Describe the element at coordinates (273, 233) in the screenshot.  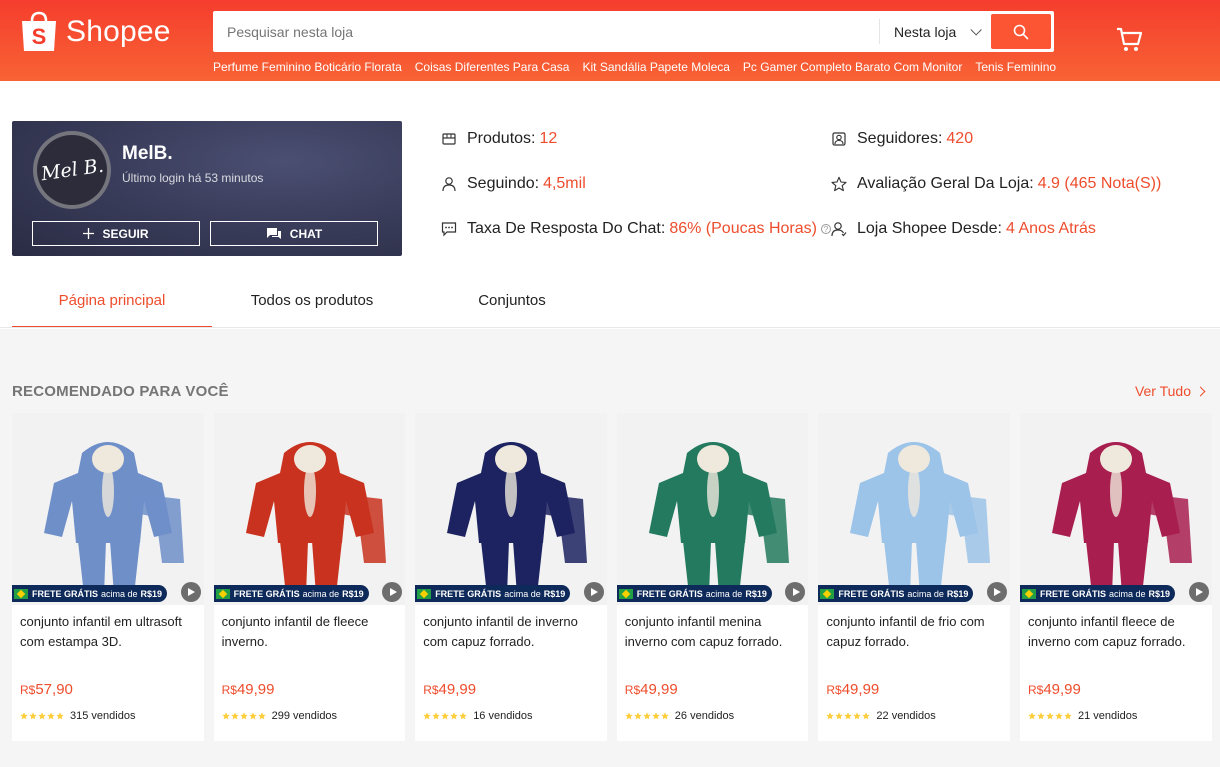
I see `chat-icon` at that location.